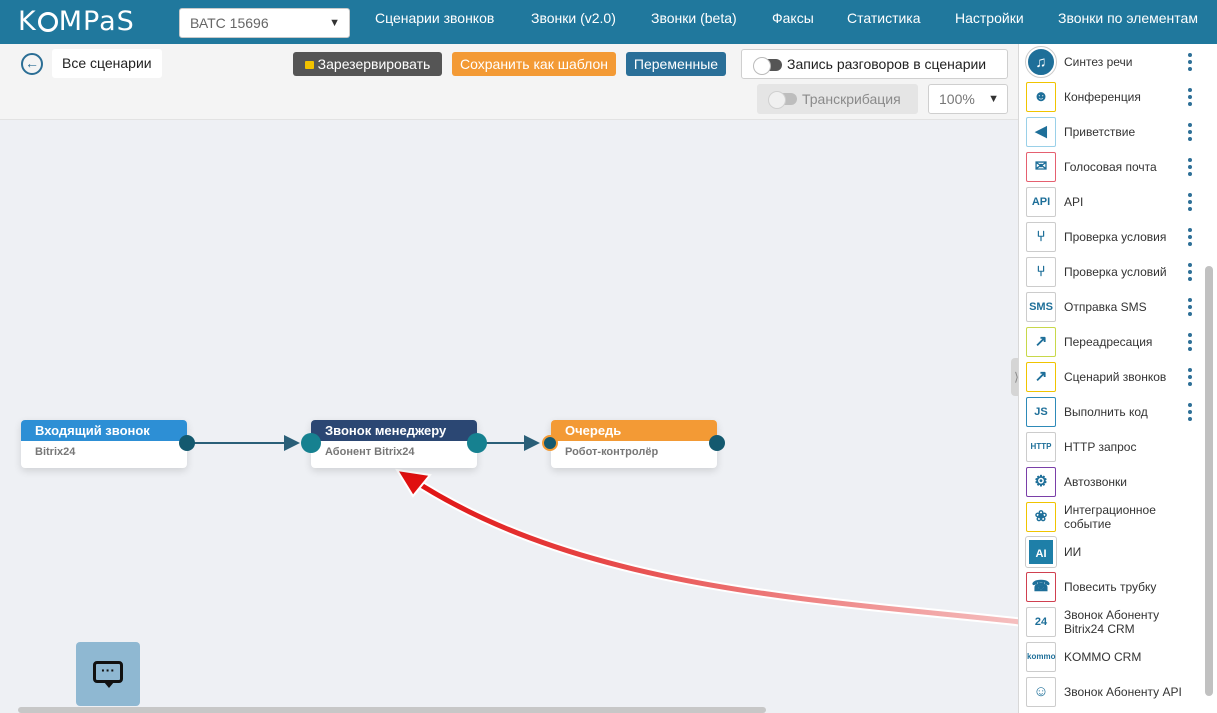 The width and height of the screenshot is (1217, 713). I want to click on condition-branch-icon: ⑂, so click(1041, 237).